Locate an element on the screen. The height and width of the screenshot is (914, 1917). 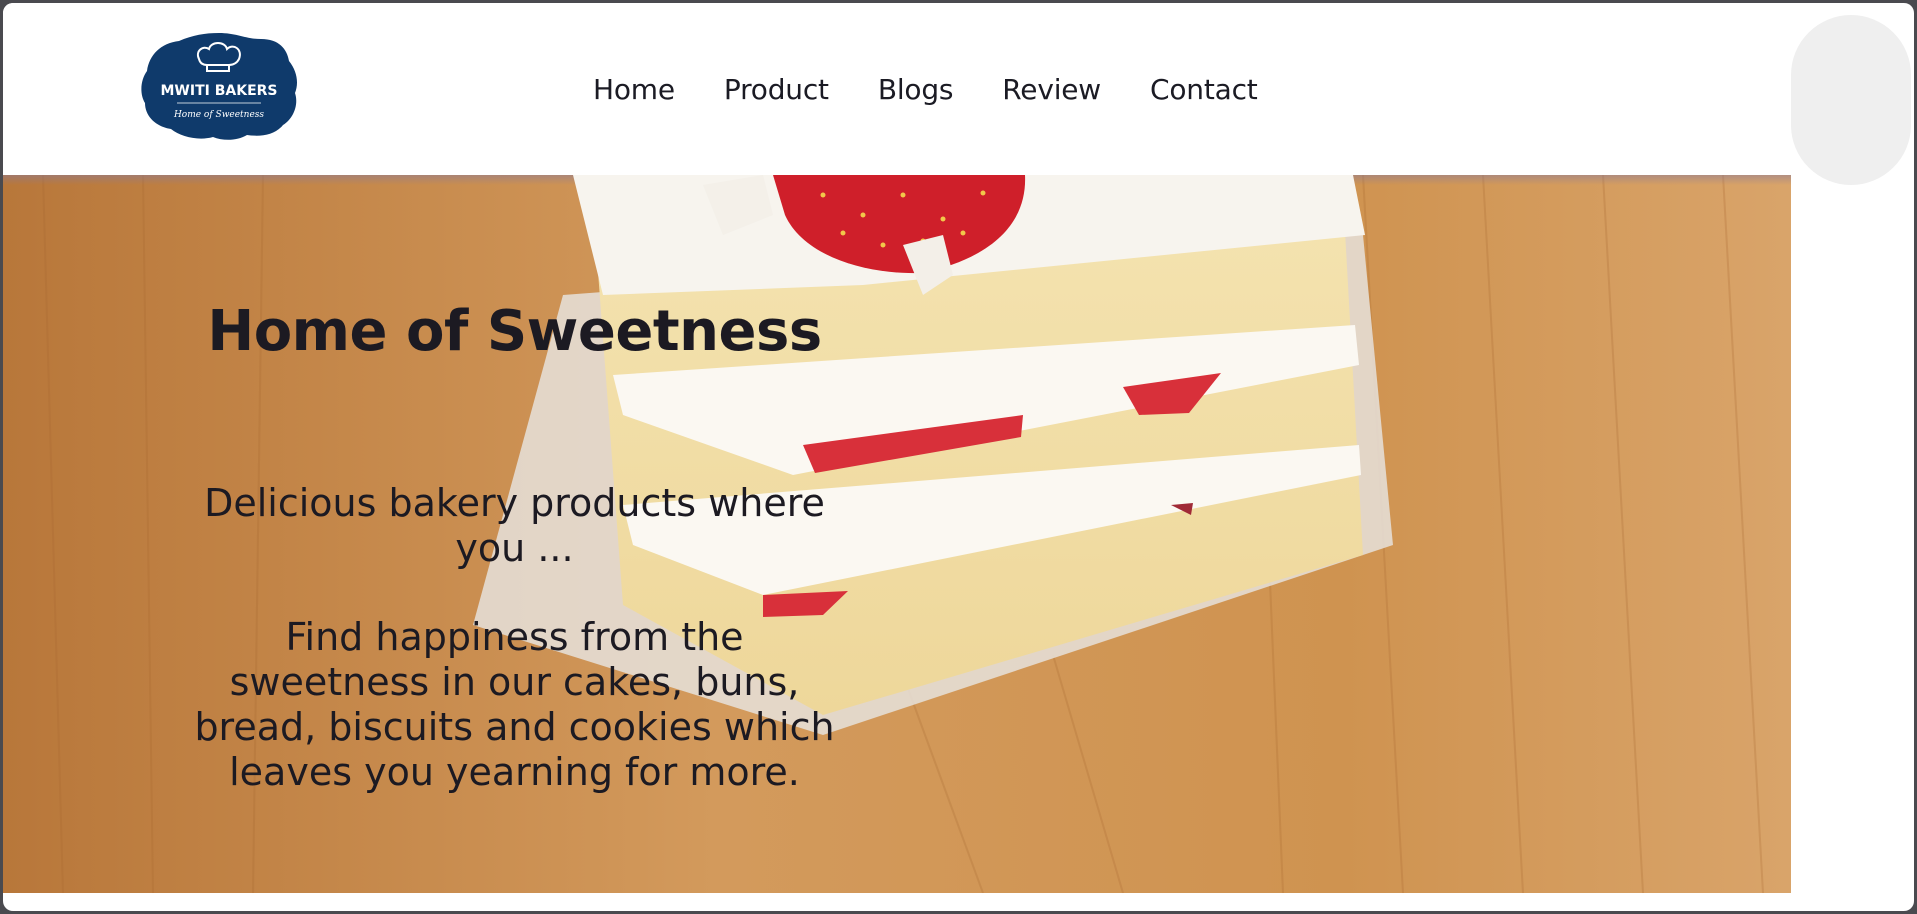
nav-review-link: Review is located at coordinates (1051, 89).